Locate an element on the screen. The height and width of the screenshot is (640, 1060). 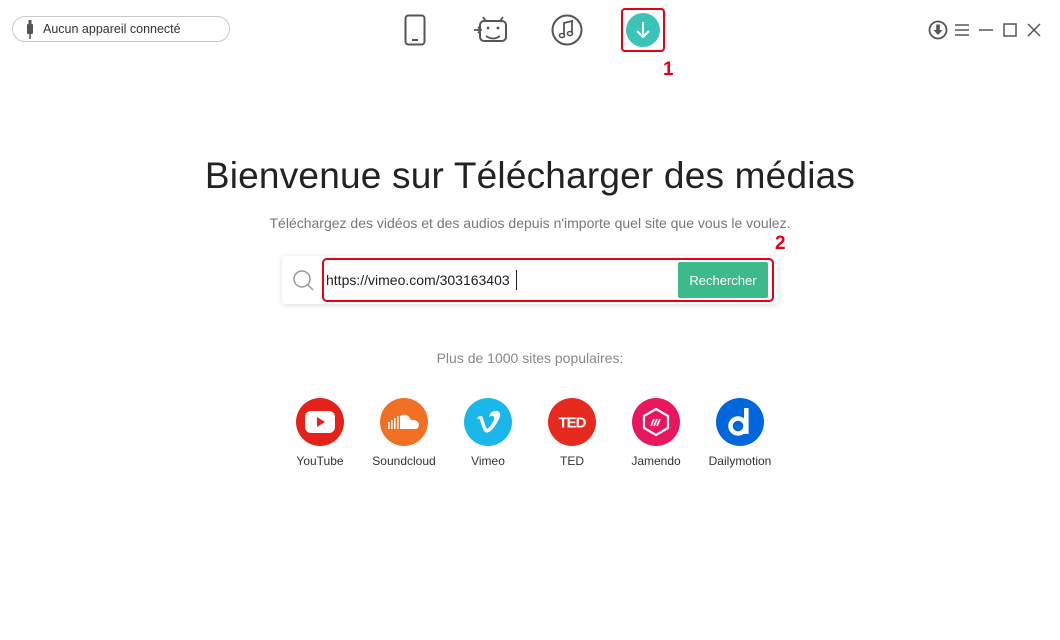
popular-sites-label: Plus de 1000 sites populaires: is located at coordinates (530, 358).